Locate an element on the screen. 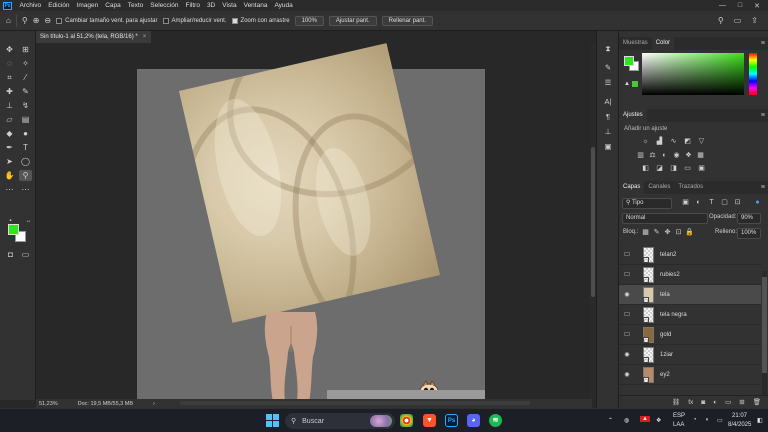 This screenshot has width=768, height=432. color-picker-field is located at coordinates (693, 74).